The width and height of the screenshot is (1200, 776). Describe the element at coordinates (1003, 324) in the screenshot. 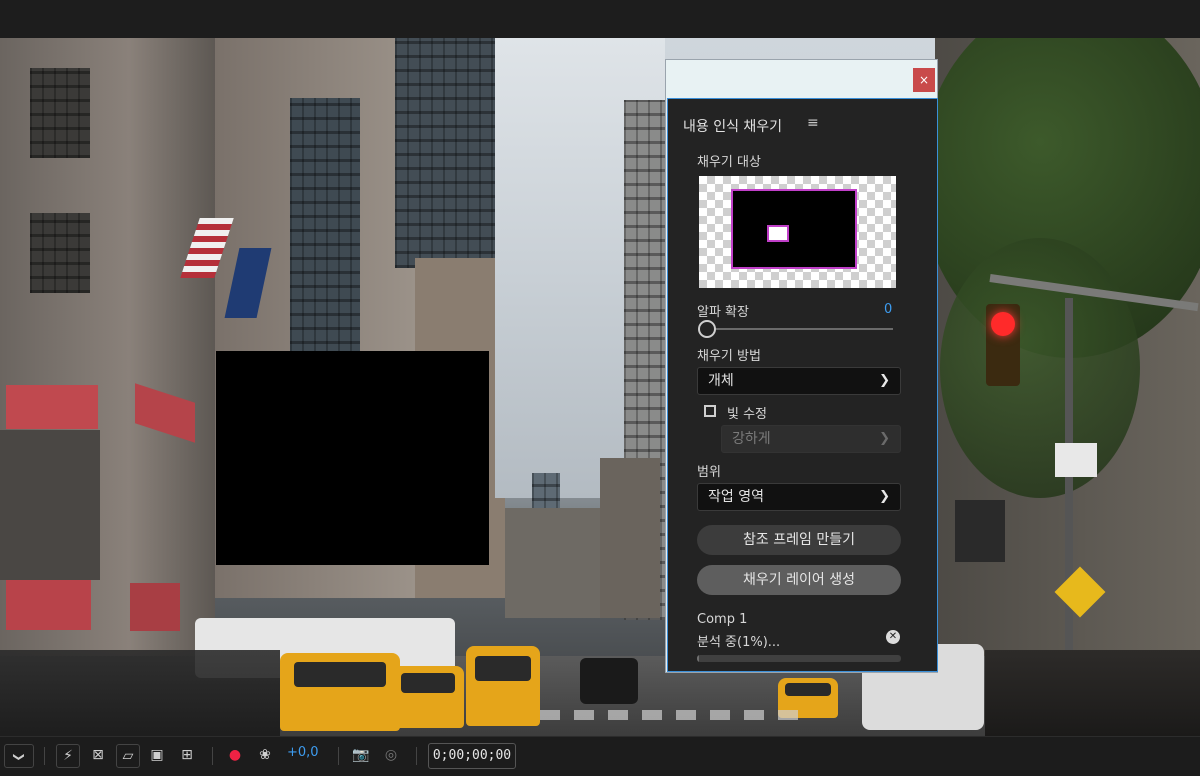

I see `traffic-light-red` at that location.